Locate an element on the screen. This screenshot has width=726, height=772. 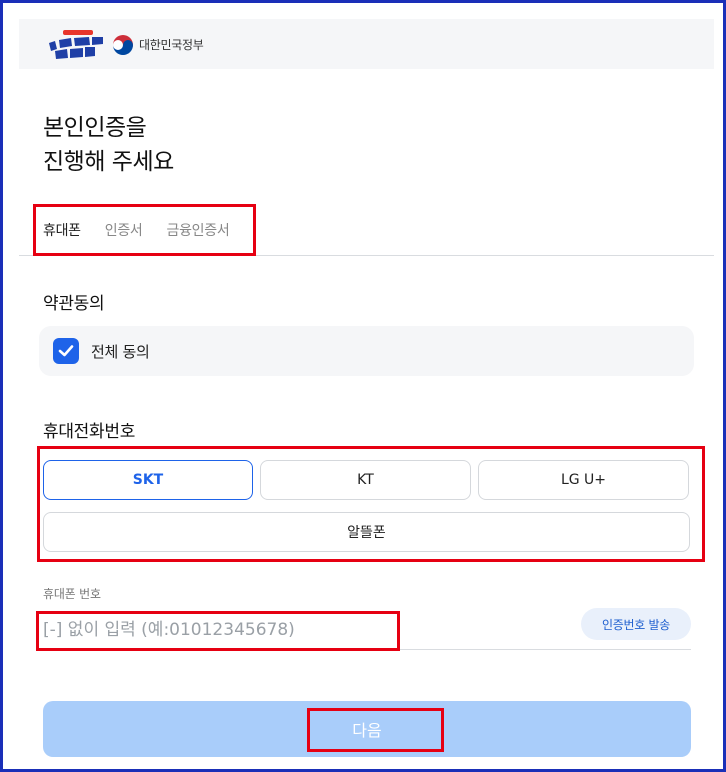
agree-all-row: 전체 동의 is located at coordinates (366, 351).